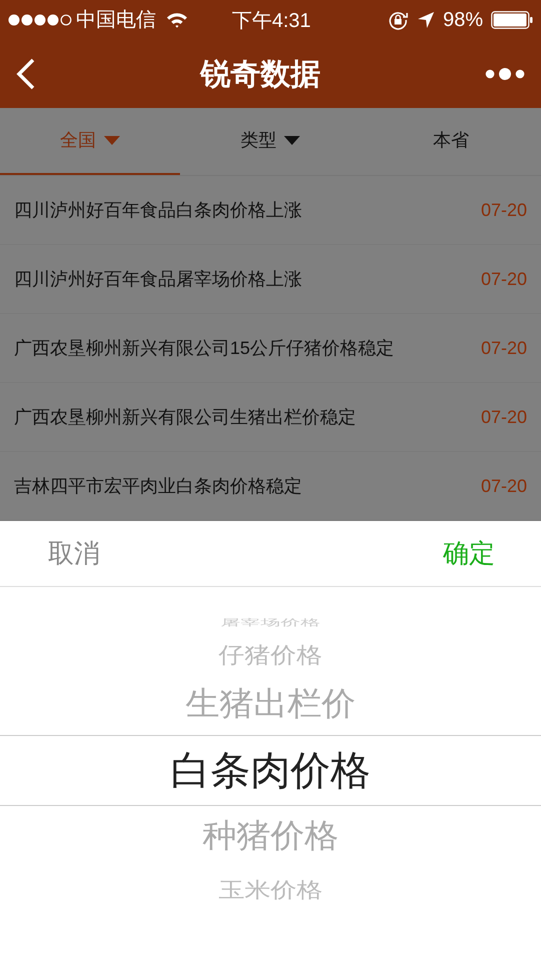 The width and height of the screenshot is (541, 960). What do you see at coordinates (204, 348) in the screenshot?
I see `news-title: 广西农垦柳州新兴有限公司15公斤仔猪价格稳定` at bounding box center [204, 348].